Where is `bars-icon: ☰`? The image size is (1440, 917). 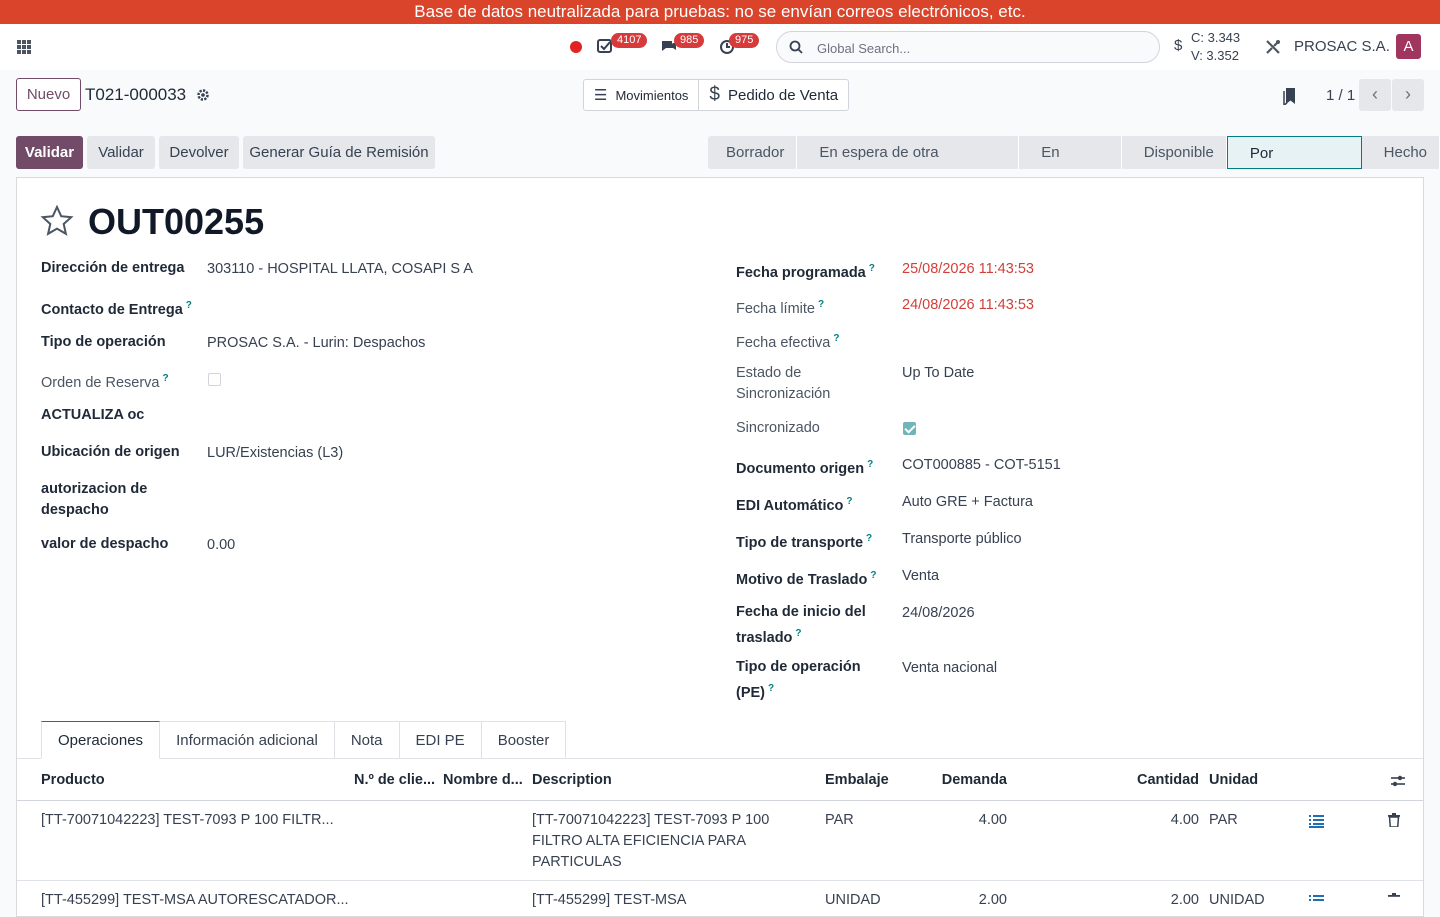 bars-icon: ☰ is located at coordinates (601, 95).